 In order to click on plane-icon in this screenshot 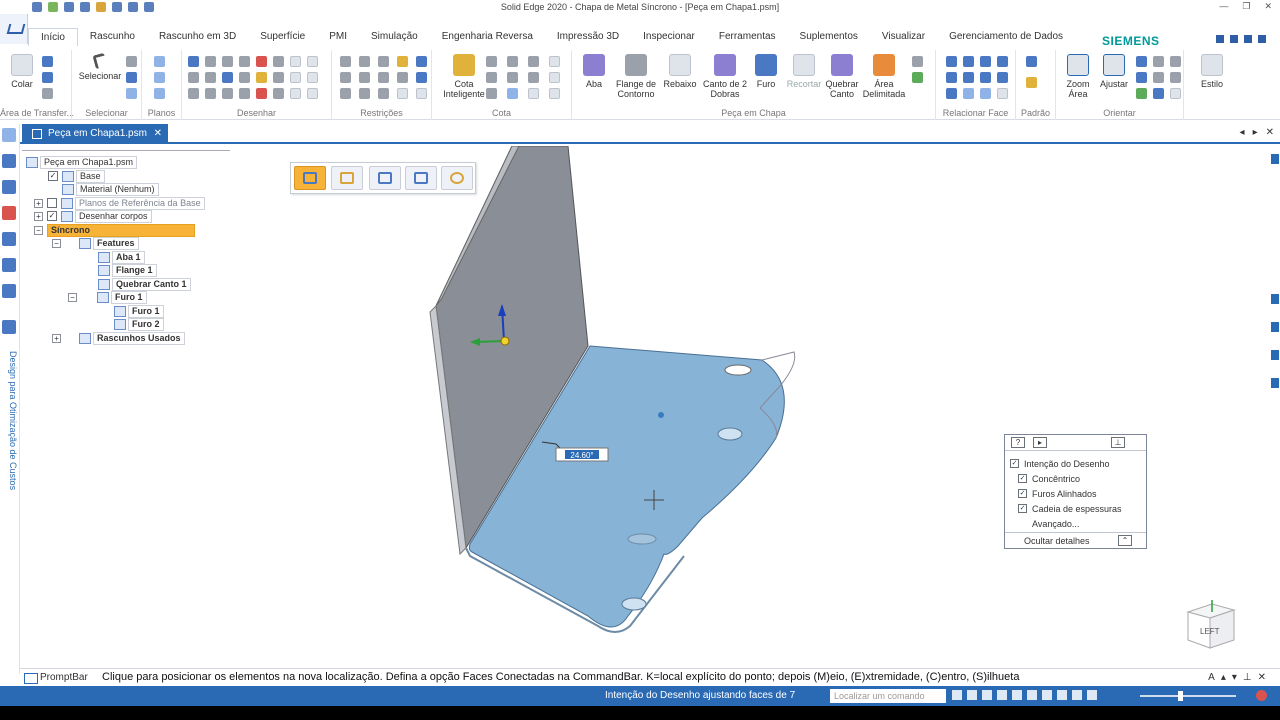, I will do `click(159, 61)`.